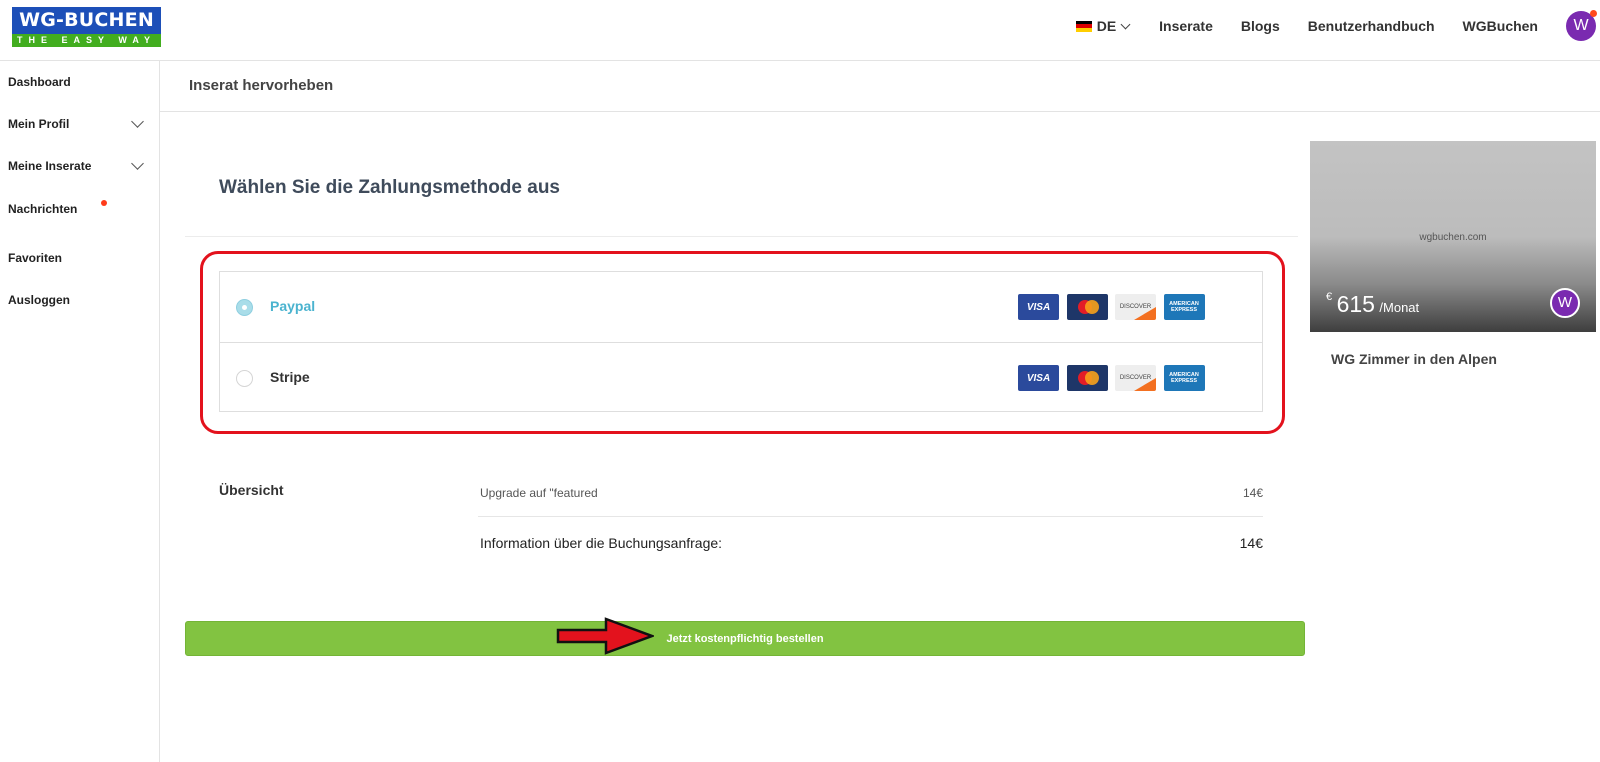 This screenshot has width=1600, height=762. I want to click on language-selector: DE, so click(1103, 26).